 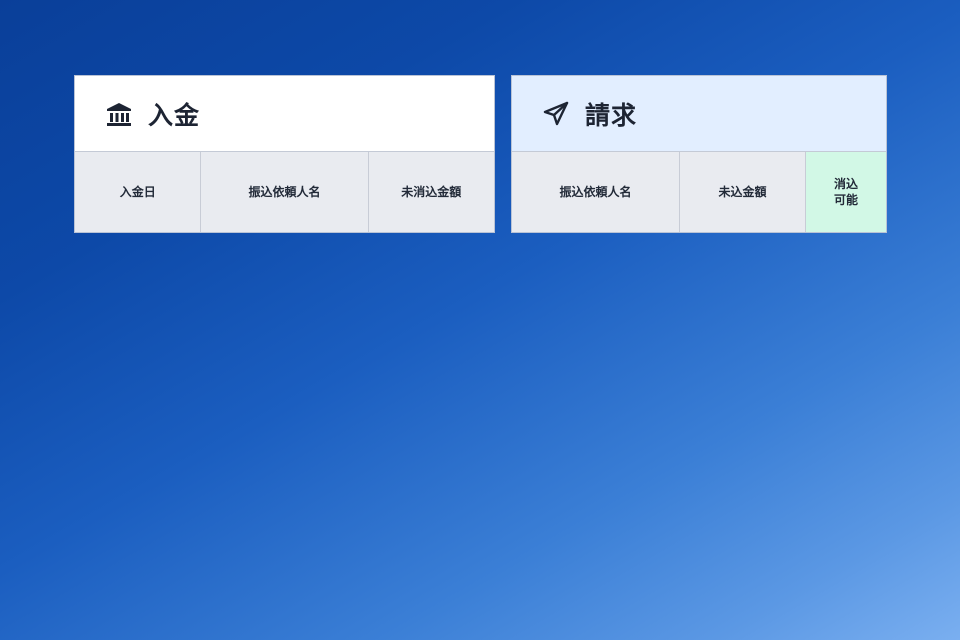 I want to click on send-icon, so click(x=556, y=114).